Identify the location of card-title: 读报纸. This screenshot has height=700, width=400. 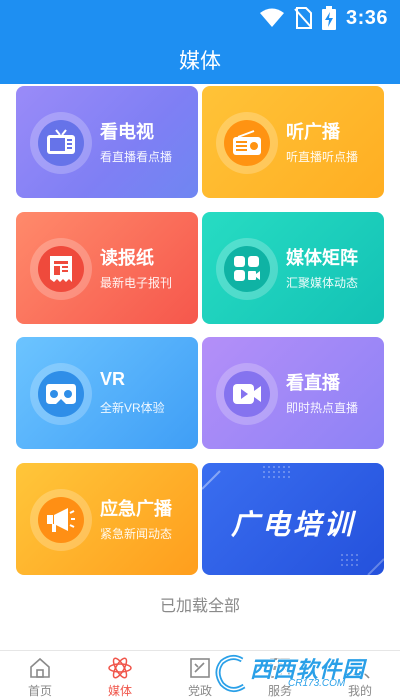
(127, 258).